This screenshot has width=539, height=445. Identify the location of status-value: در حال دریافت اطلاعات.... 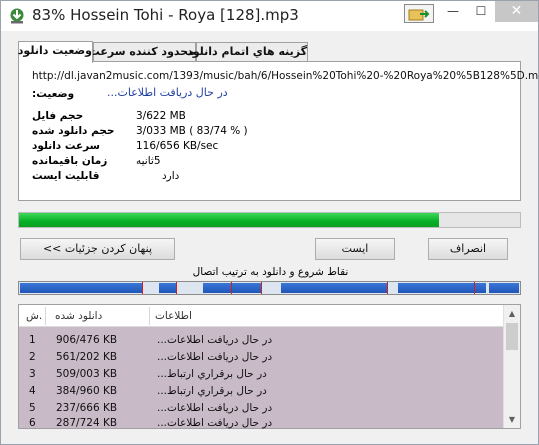
(167, 92).